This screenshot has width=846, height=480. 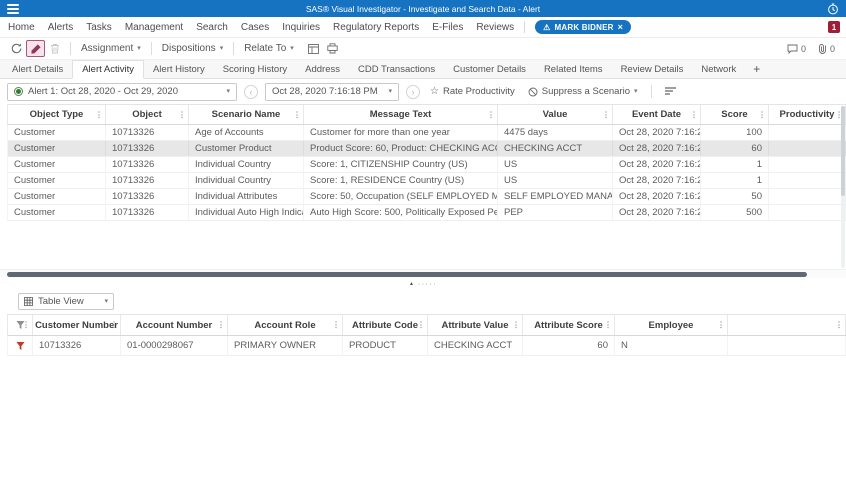 What do you see at coordinates (407, 274) in the screenshot?
I see `horizontal-scrollbar-thumb` at bounding box center [407, 274].